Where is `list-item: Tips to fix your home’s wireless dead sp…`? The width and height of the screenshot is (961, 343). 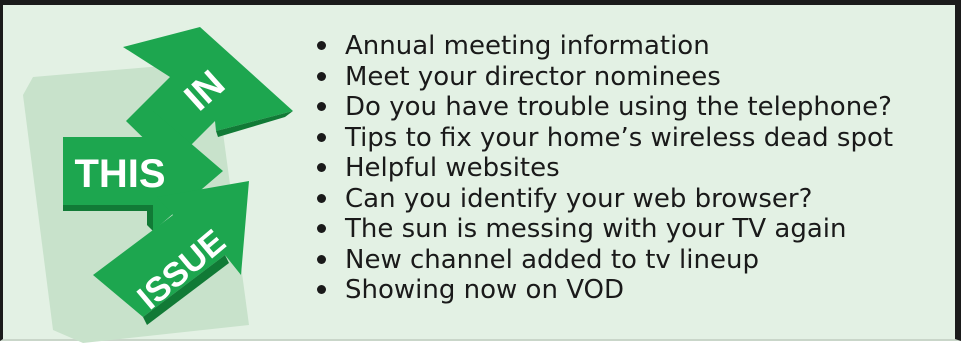 list-item: Tips to fix your home’s wireless dead sp… is located at coordinates (604, 138).